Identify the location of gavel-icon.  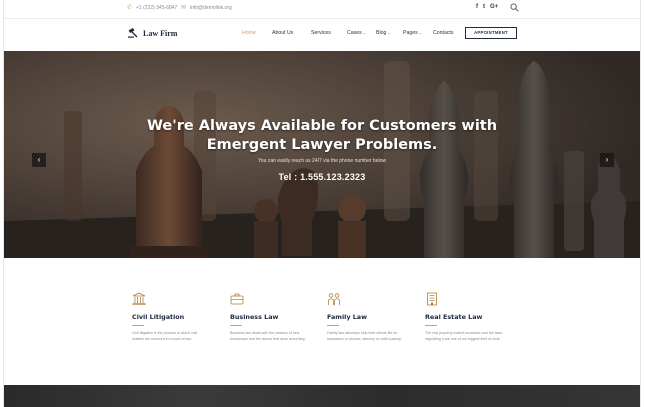
(133, 33).